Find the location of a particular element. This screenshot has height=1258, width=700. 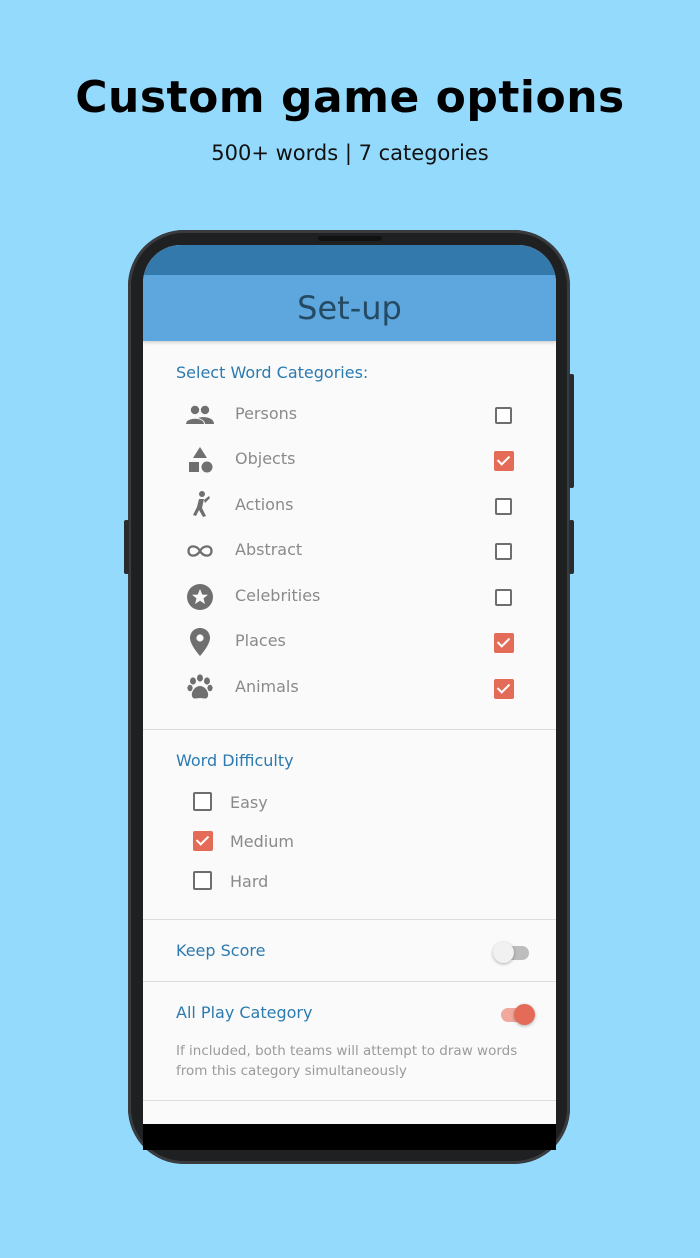

category-row-animals: Animals is located at coordinates (349, 687).